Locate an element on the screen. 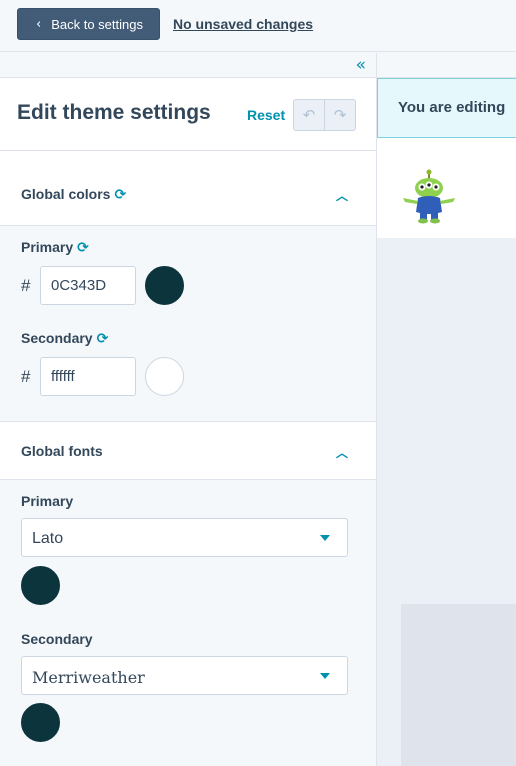 The height and width of the screenshot is (766, 516). preview-toolbar is located at coordinates (446, 65).